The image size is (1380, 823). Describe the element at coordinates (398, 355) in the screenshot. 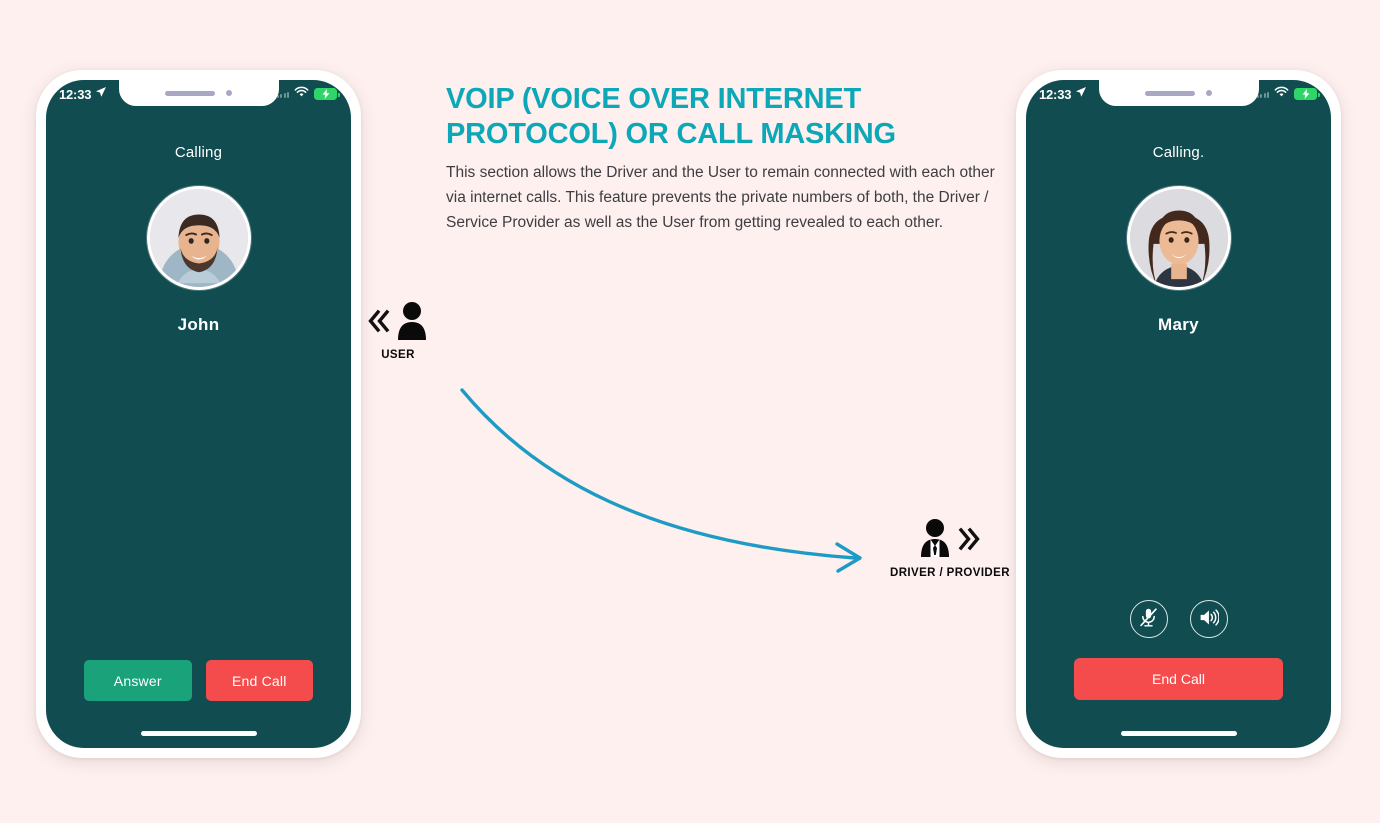

I see `actor-user-label: USER` at that location.